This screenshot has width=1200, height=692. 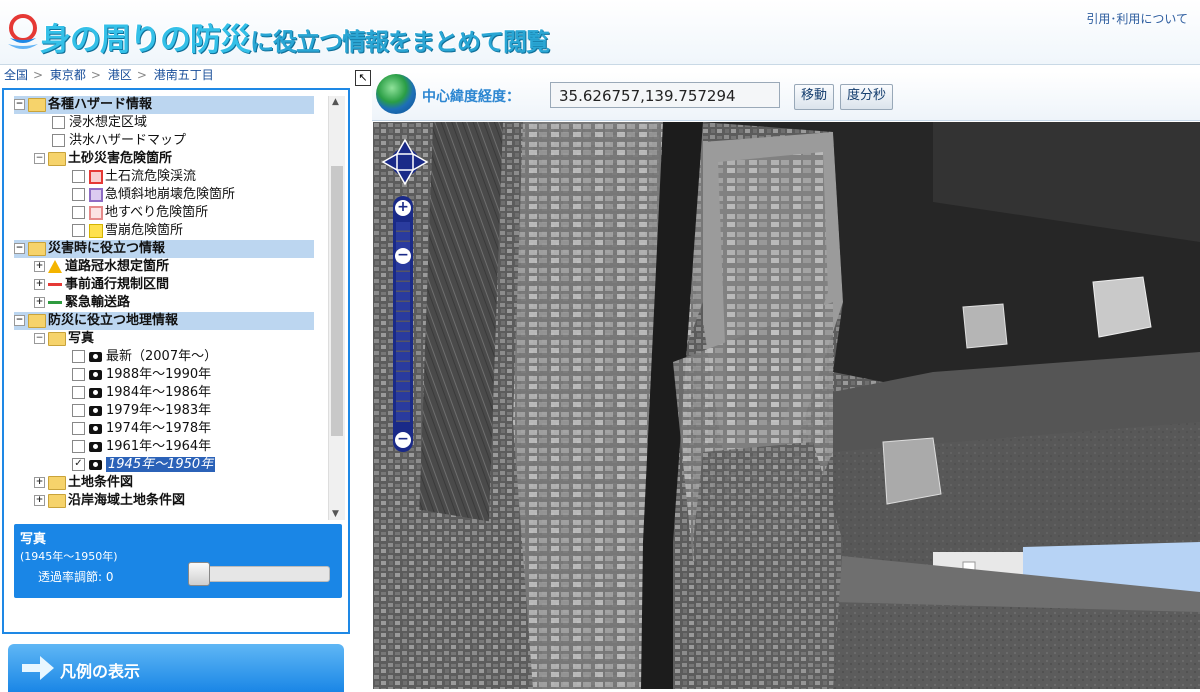 What do you see at coordinates (665, 95) in the screenshot?
I see `coord-input: 35.626757,139.757294` at bounding box center [665, 95].